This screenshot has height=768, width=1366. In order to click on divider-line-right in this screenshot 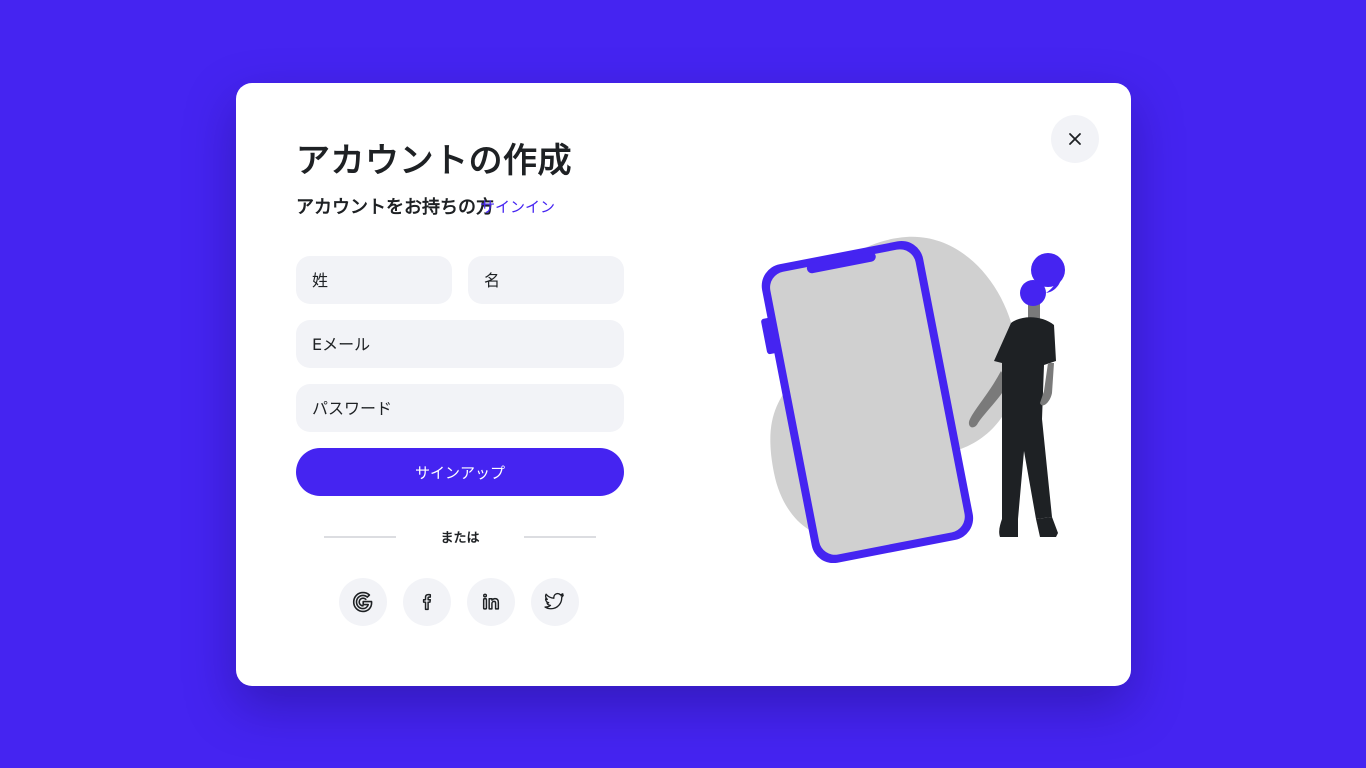, I will do `click(560, 537)`.